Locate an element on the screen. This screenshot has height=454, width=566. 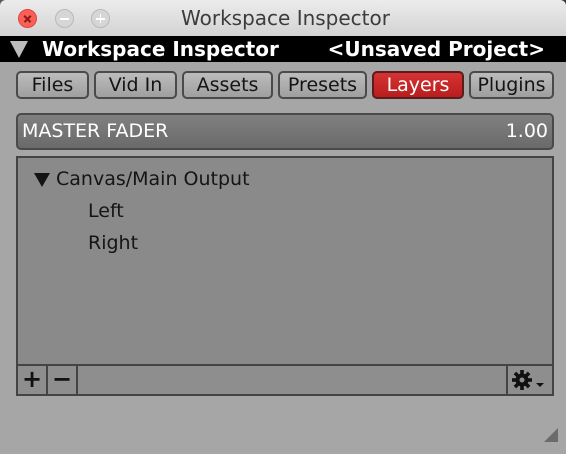
remove-layer-button: − is located at coordinates (63, 380).